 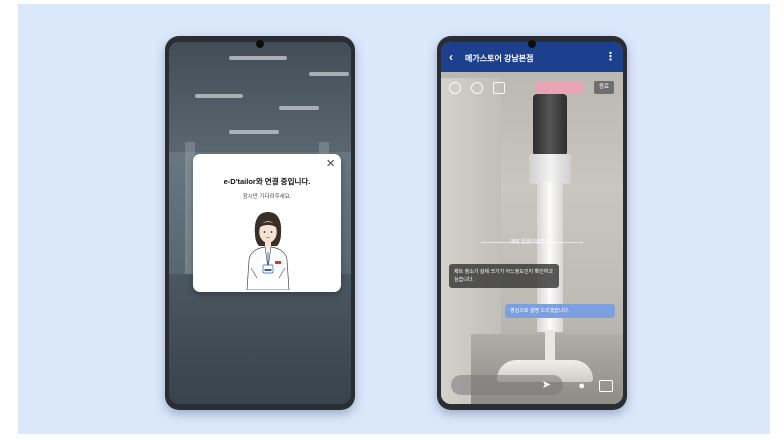 I want to click on chat-icon, so click(x=606, y=386).